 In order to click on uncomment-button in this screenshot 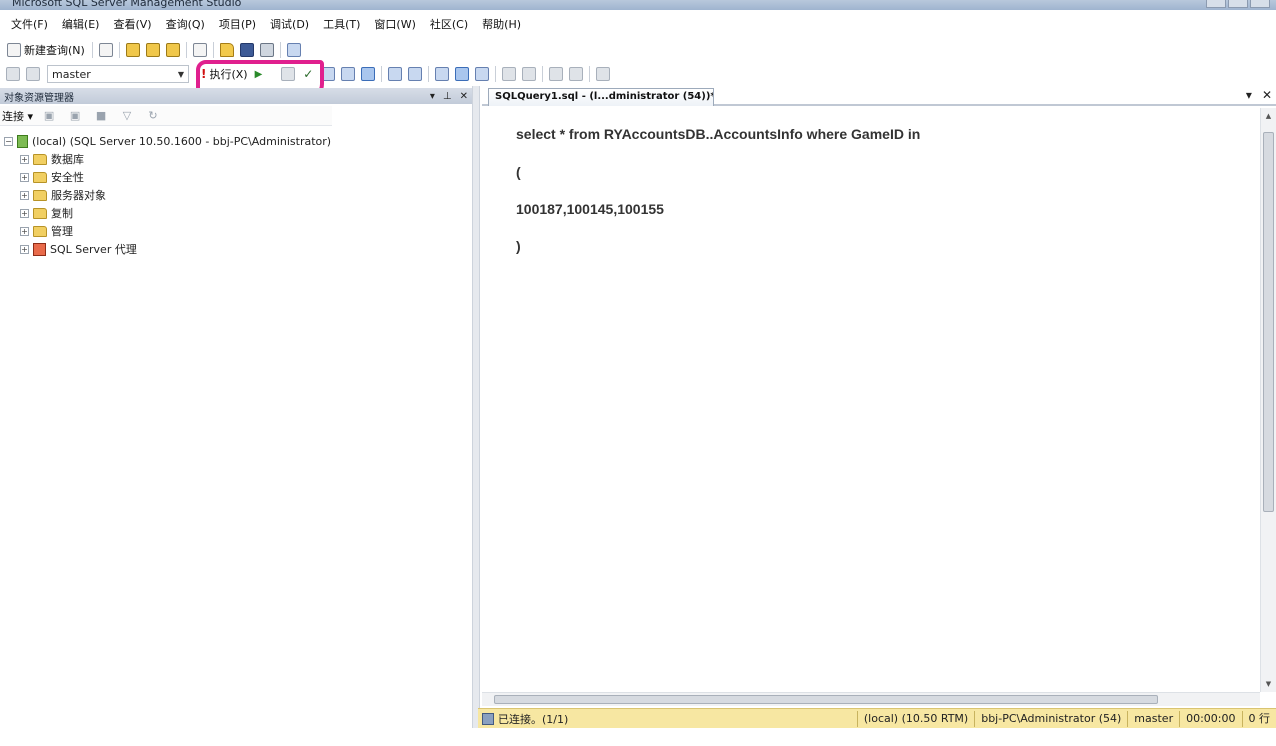, I will do `click(529, 74)`.